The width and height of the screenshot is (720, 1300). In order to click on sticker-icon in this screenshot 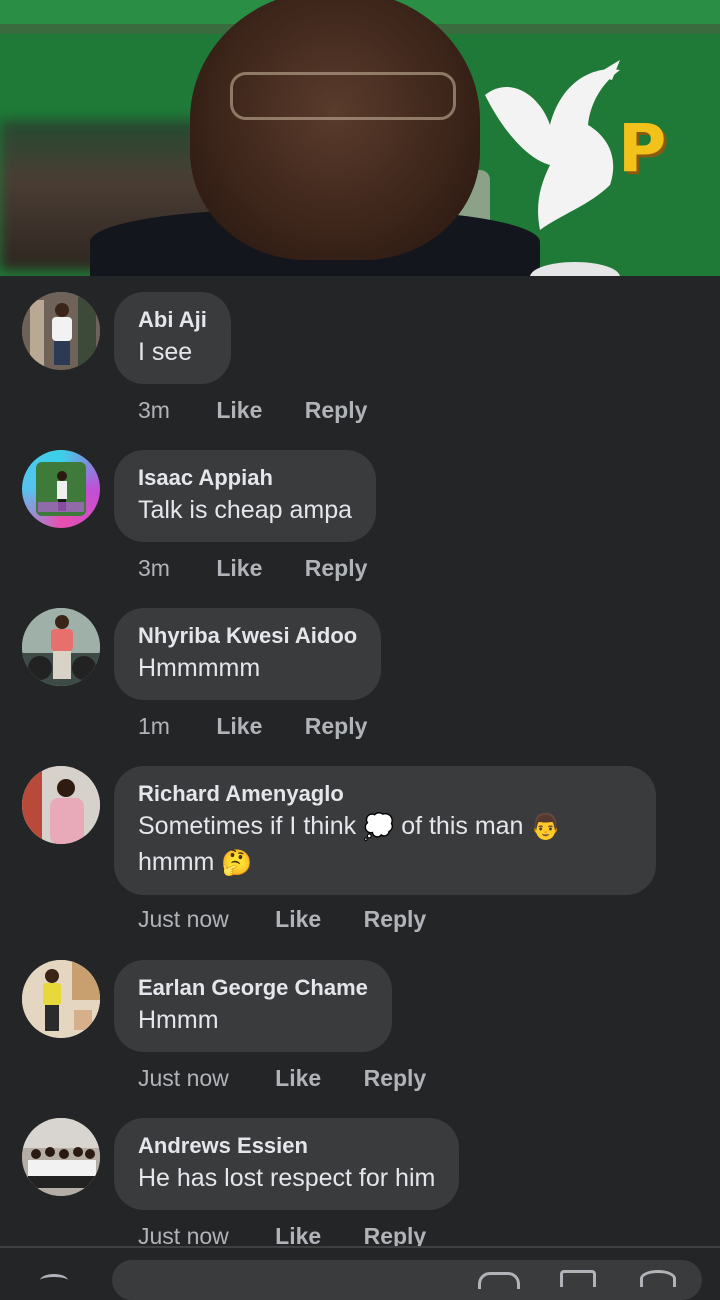, I will do `click(658, 1278)`.